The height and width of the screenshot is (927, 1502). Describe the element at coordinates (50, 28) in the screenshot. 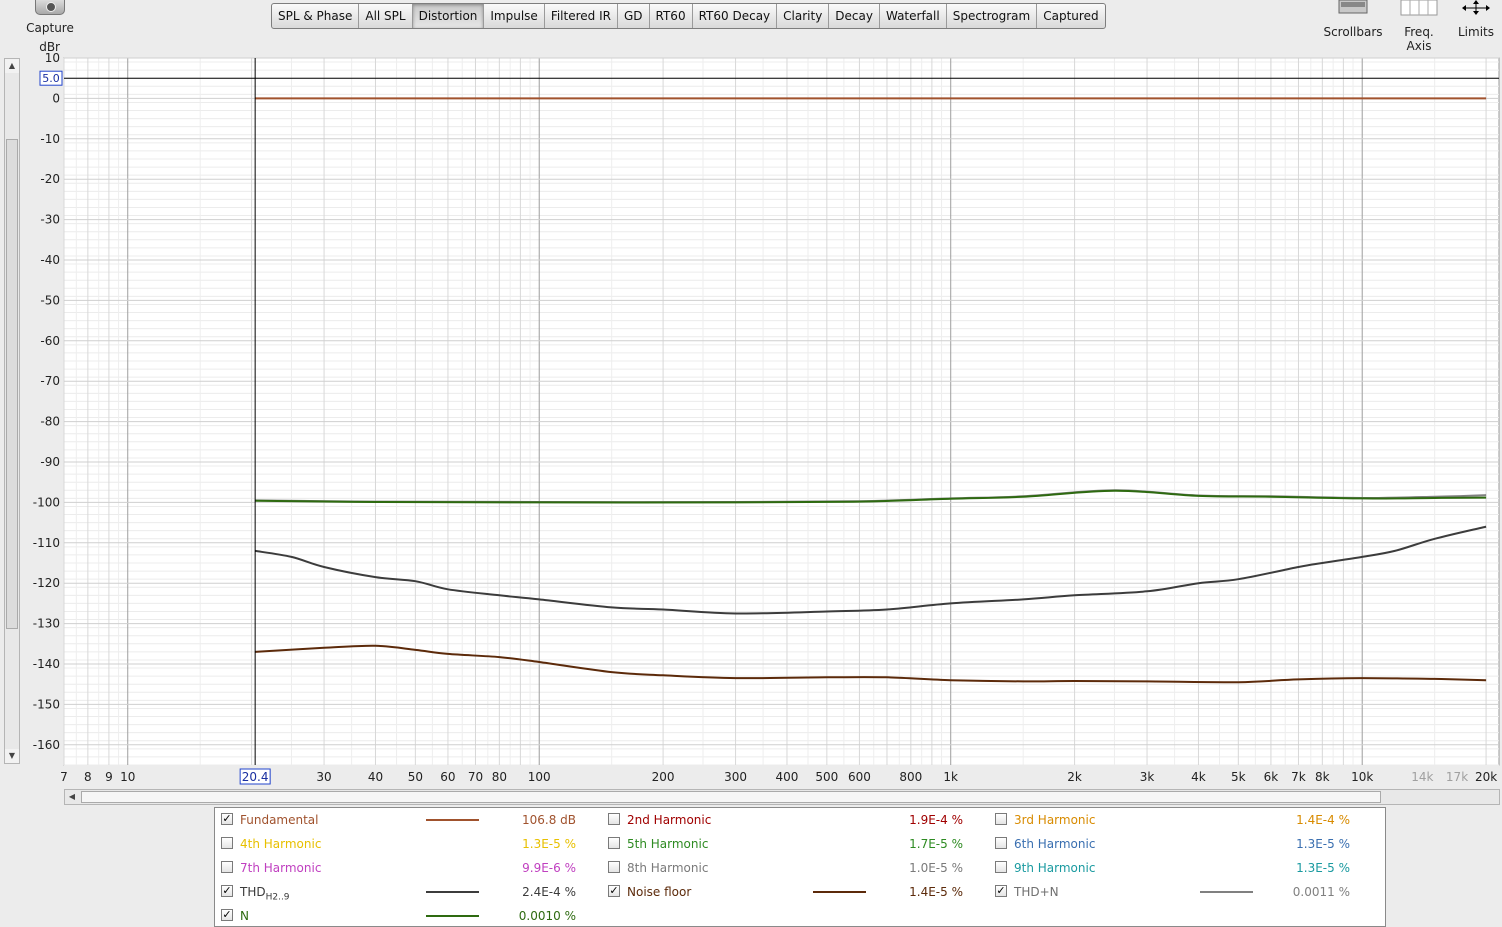

I see `capture-label: Capture` at that location.